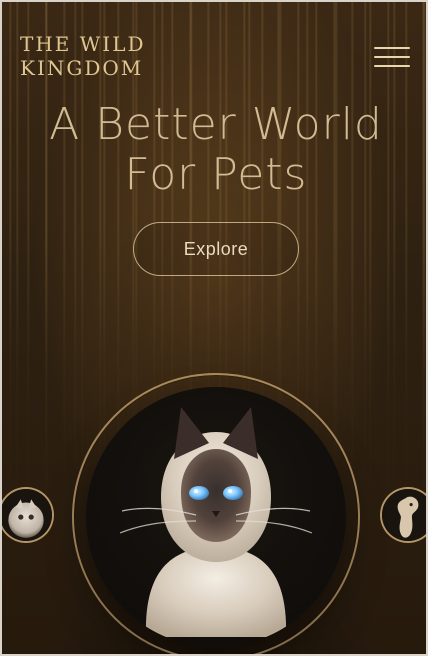 This screenshot has width=428, height=656. I want to click on brand-line-2: KINGDOM, so click(82, 68).